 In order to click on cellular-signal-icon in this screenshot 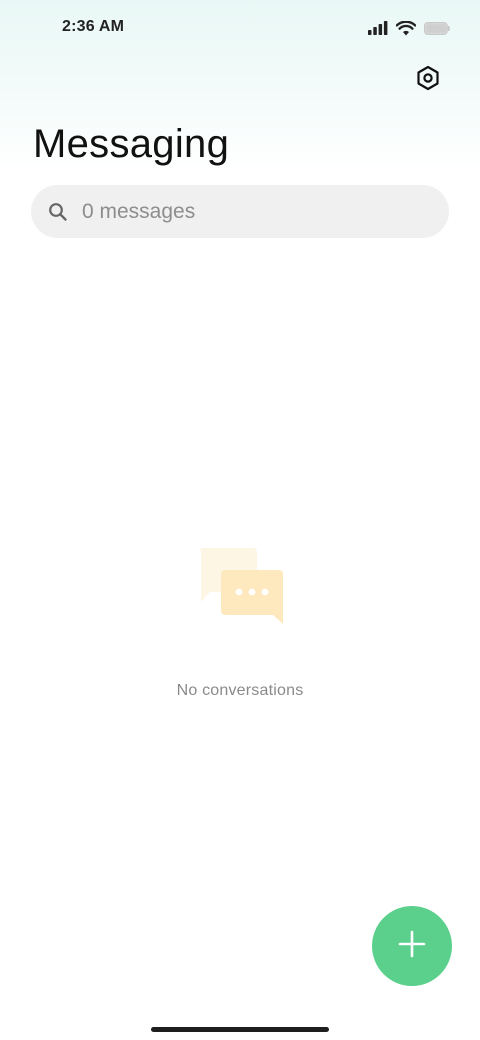, I will do `click(378, 28)`.